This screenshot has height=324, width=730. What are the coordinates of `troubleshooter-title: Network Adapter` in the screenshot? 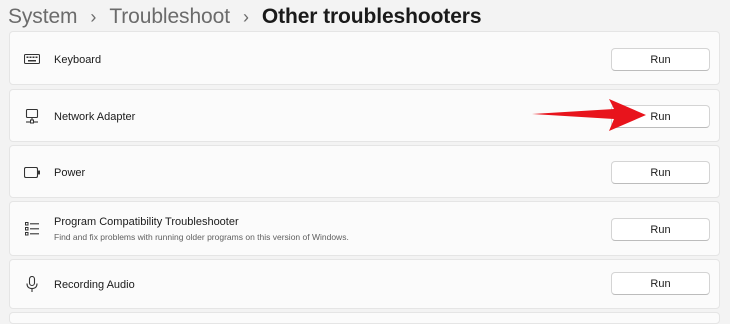 It's located at (95, 117).